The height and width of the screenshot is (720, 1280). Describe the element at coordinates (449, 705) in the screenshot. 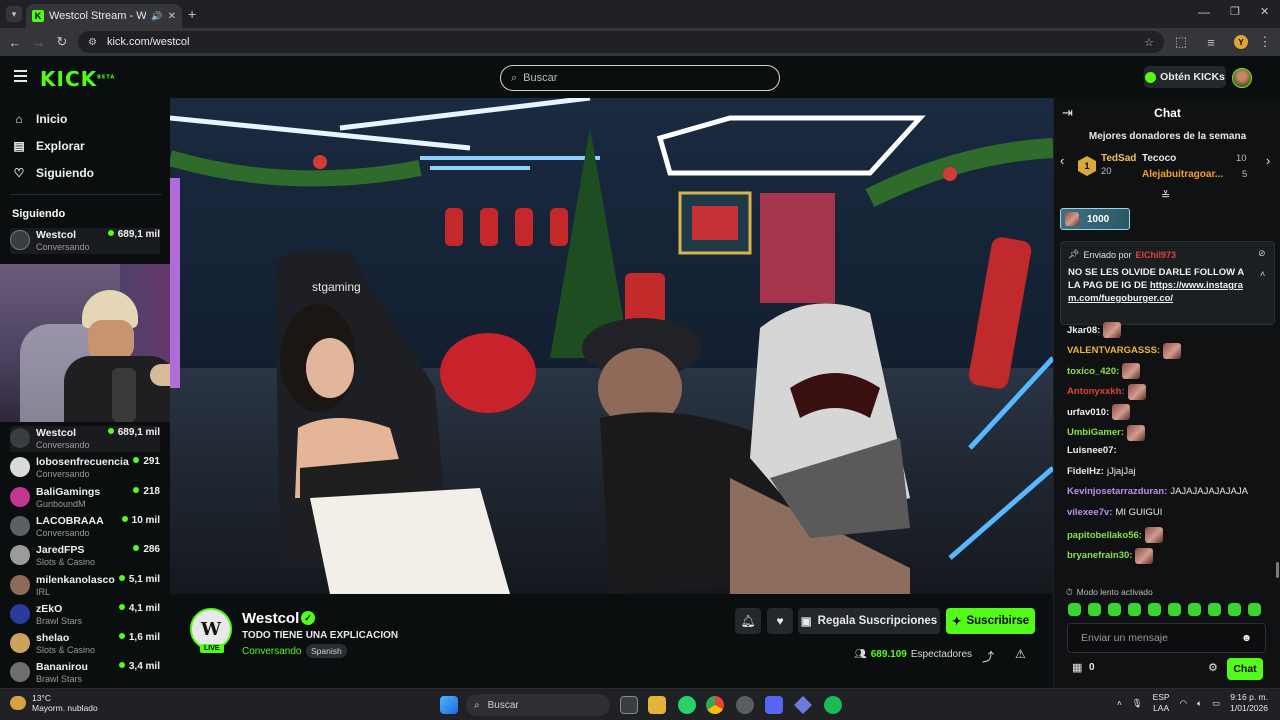

I see `start-menu-icon` at that location.